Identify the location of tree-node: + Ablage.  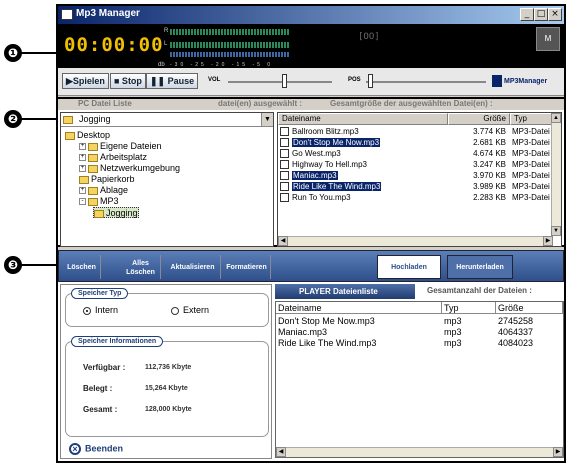
(103, 190).